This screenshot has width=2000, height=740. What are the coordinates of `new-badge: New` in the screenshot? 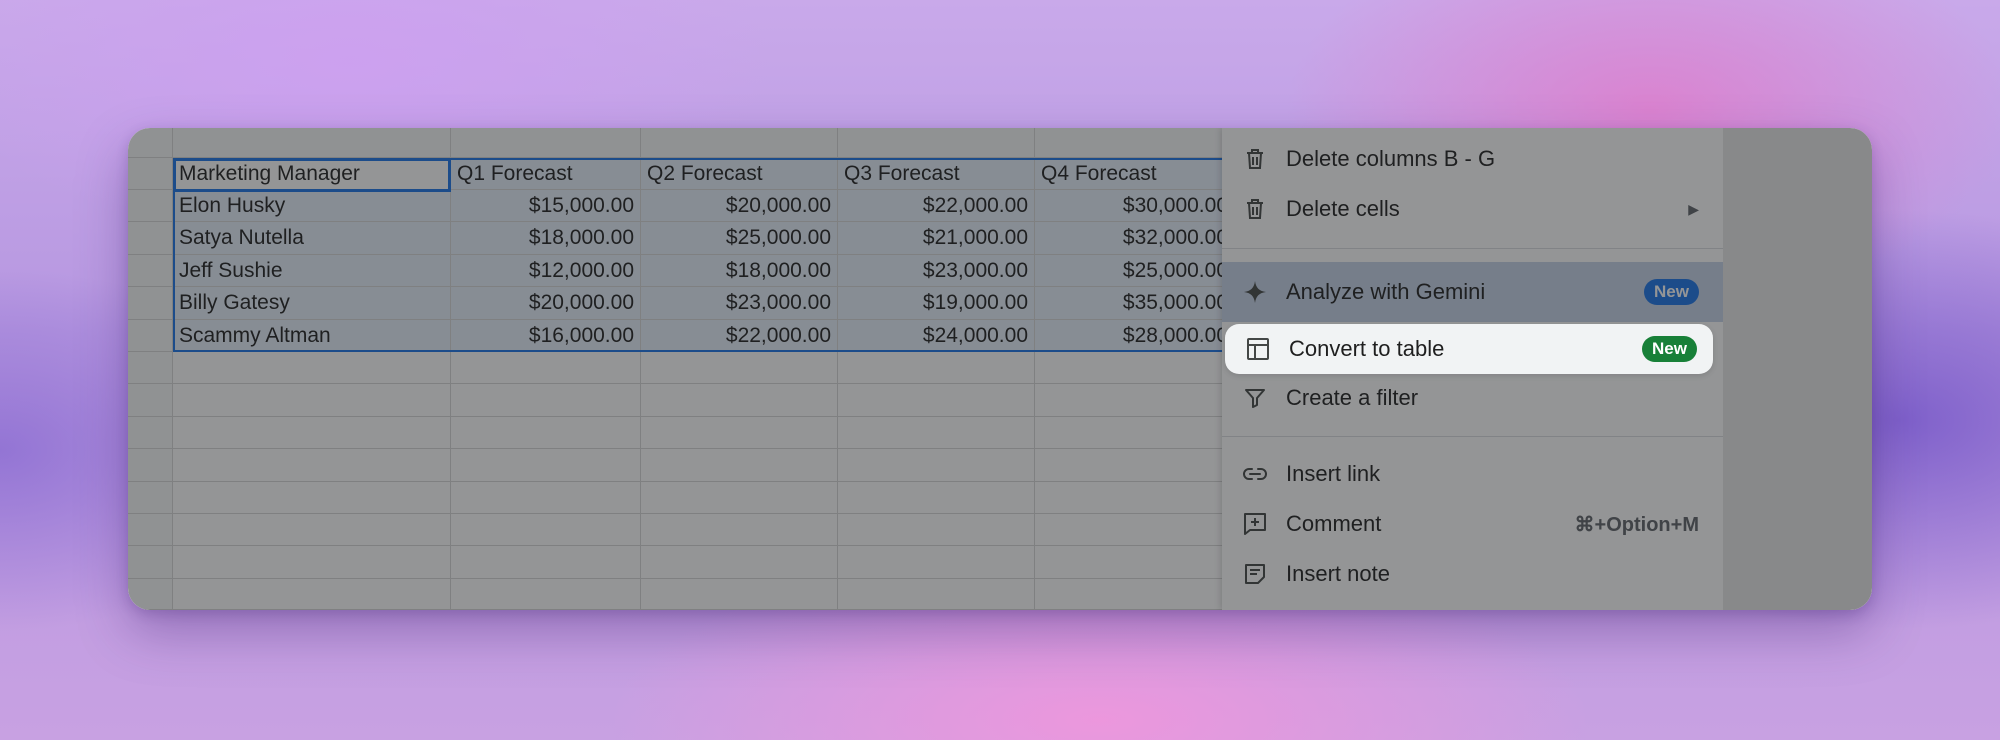 It's located at (1669, 349).